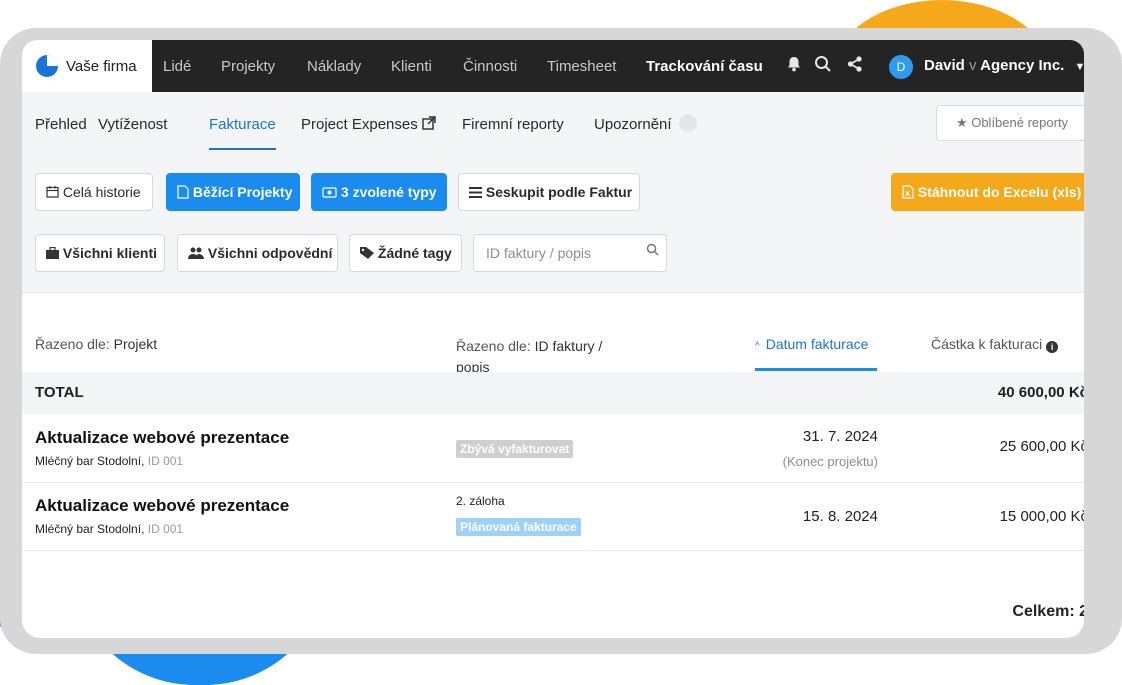 Image resolution: width=1122 pixels, height=685 pixels. What do you see at coordinates (652, 251) in the screenshot?
I see `search-field-icon` at bounding box center [652, 251].